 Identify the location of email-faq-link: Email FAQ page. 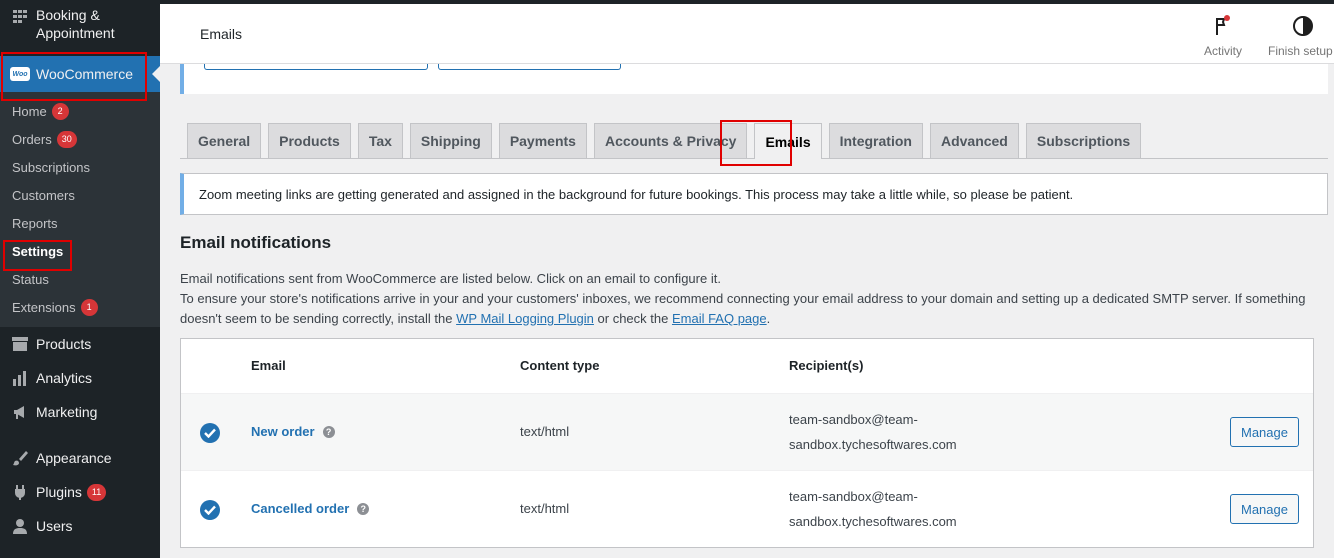
(719, 318).